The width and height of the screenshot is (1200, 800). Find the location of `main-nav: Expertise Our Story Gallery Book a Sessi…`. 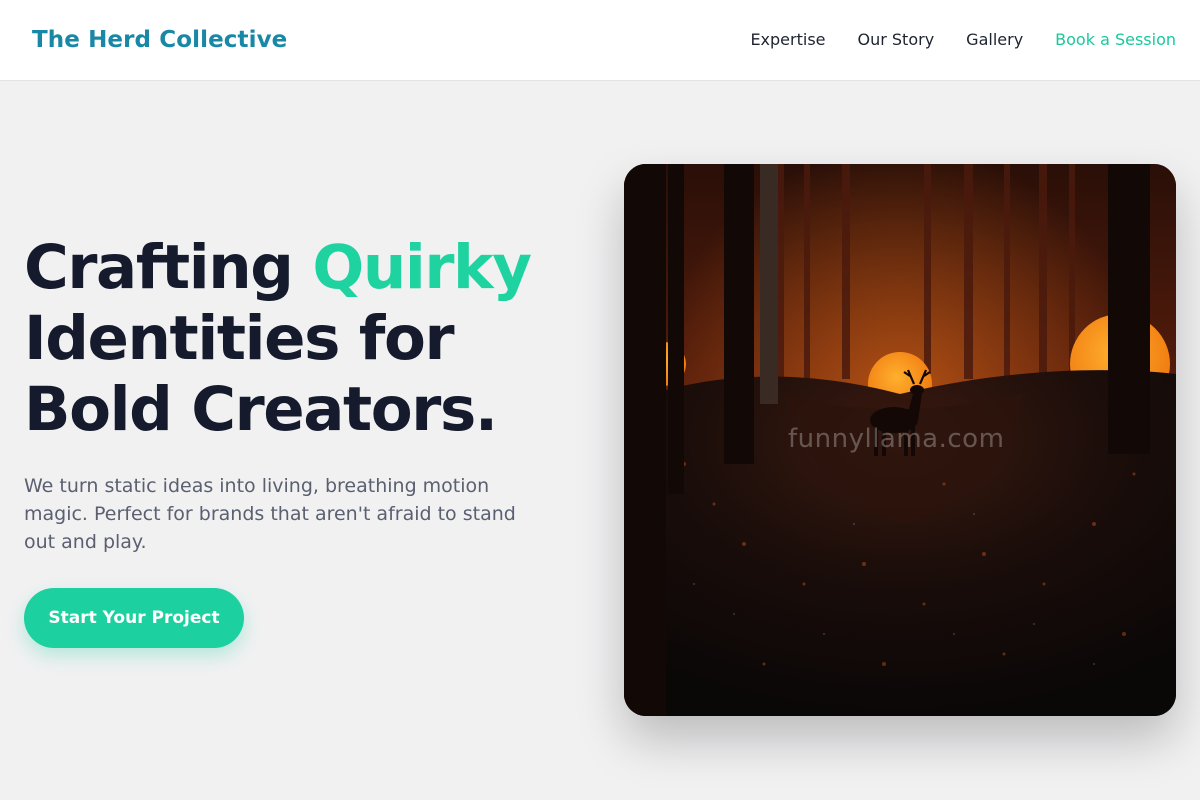

main-nav: Expertise Our Story Gallery Book a Sessi… is located at coordinates (963, 40).